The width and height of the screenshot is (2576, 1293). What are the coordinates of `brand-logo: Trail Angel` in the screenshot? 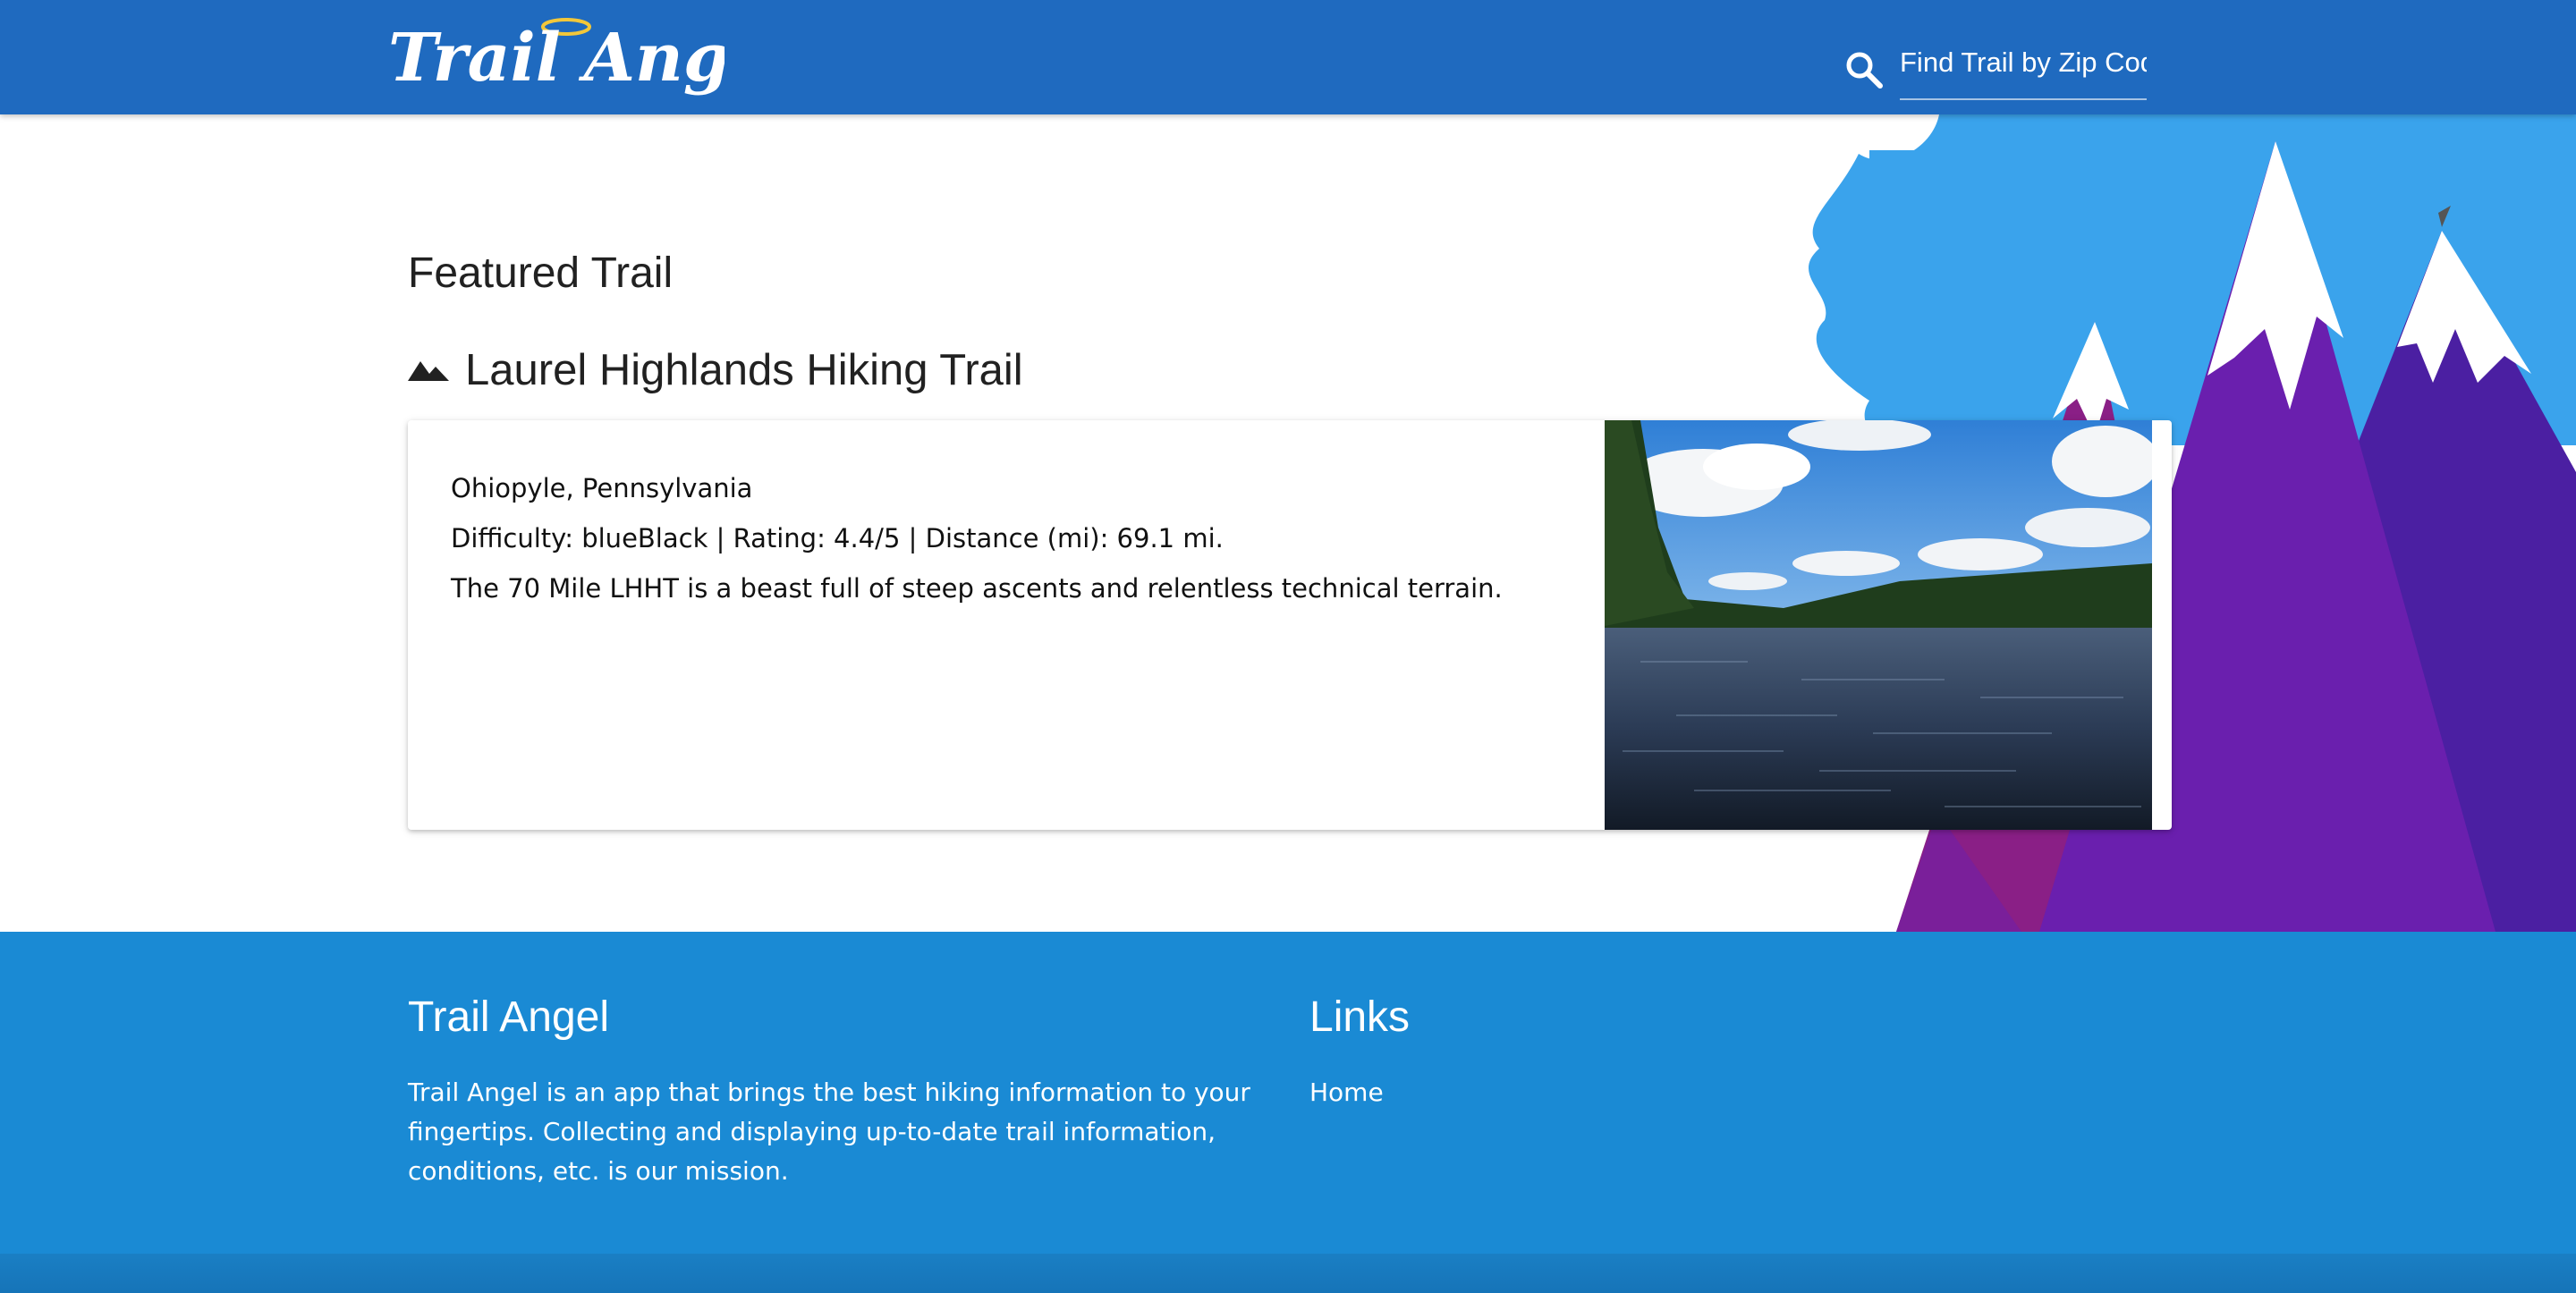 It's located at (591, 60).